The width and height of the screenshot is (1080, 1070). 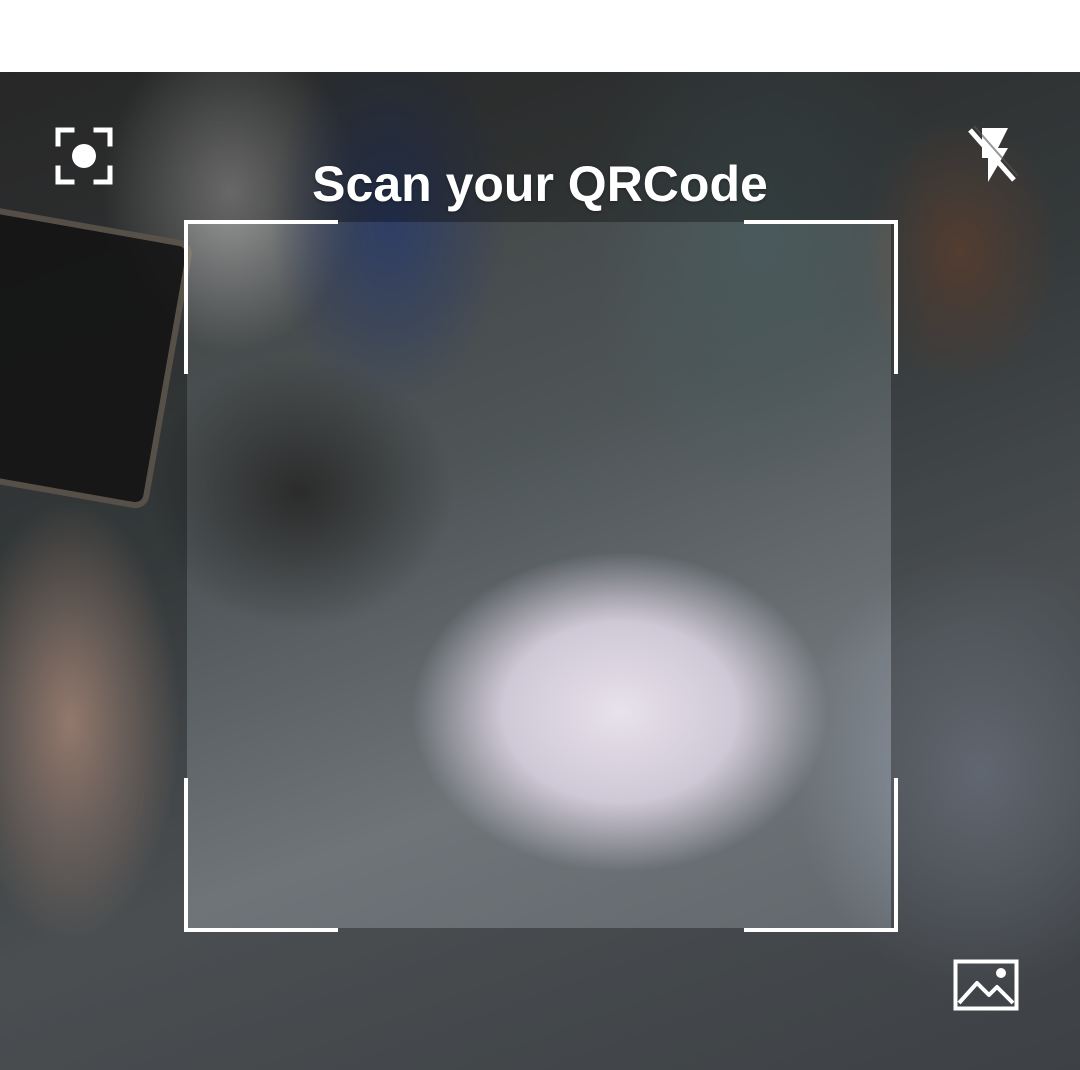 I want to click on focus-button, so click(x=84, y=156).